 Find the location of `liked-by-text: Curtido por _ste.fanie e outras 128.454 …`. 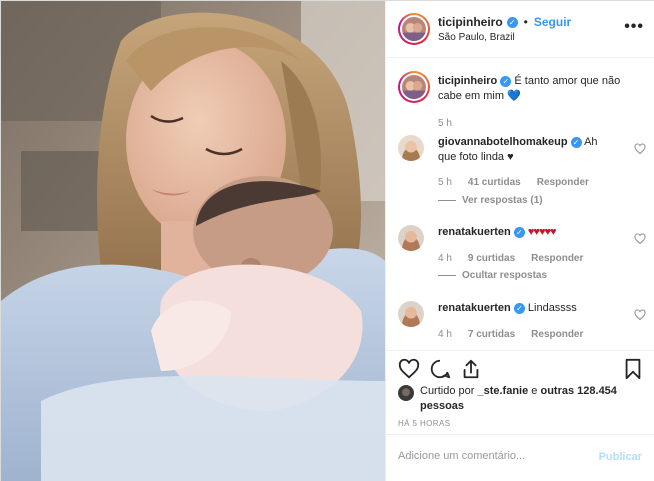

liked-by-text: Curtido por _ste.fanie e outras 128.454 … is located at coordinates (520, 399).